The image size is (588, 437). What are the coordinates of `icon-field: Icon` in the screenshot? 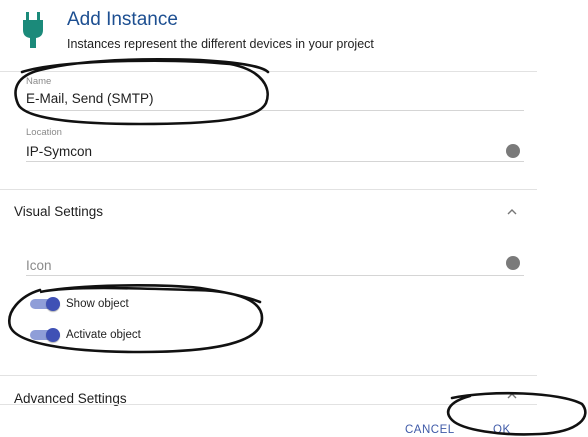 It's located at (275, 264).